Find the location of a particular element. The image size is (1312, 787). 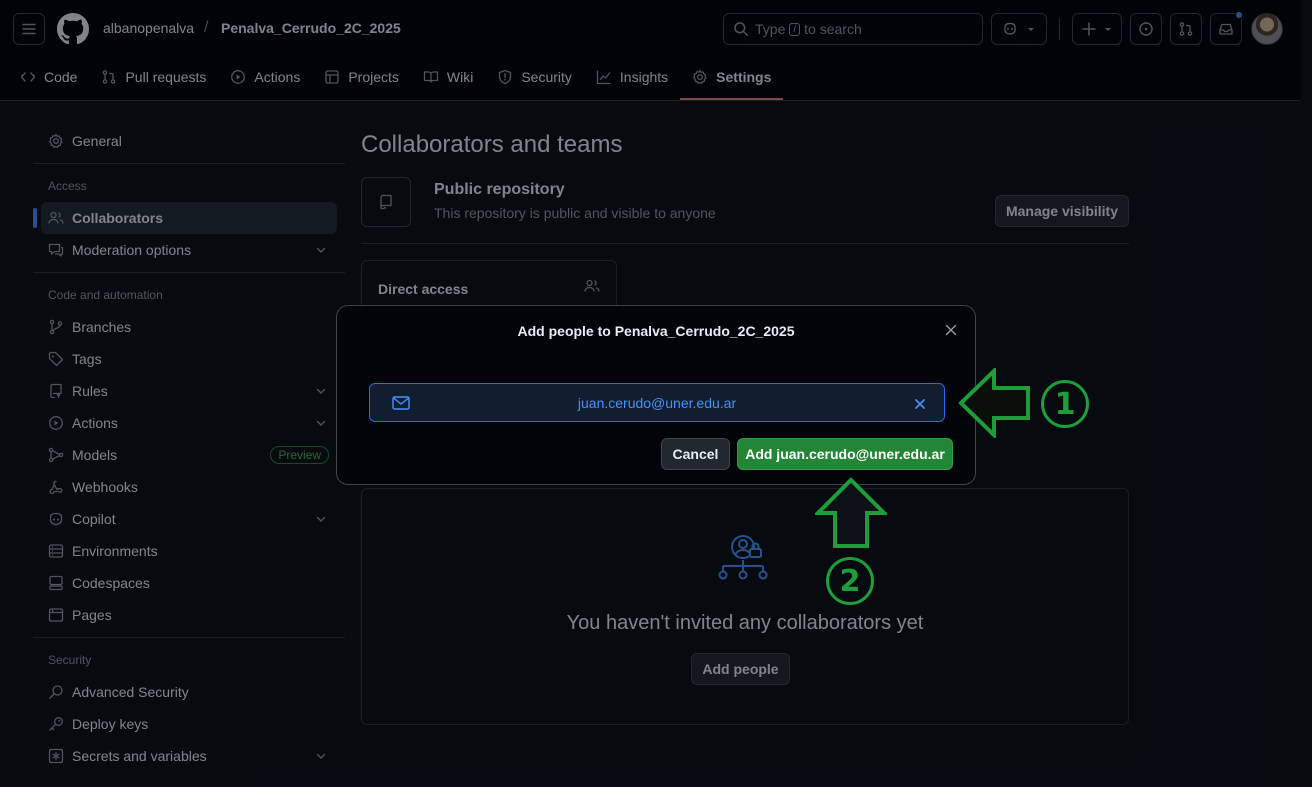

selected-invitee-chip: juan.cerudo@uner.edu.ar is located at coordinates (657, 402).